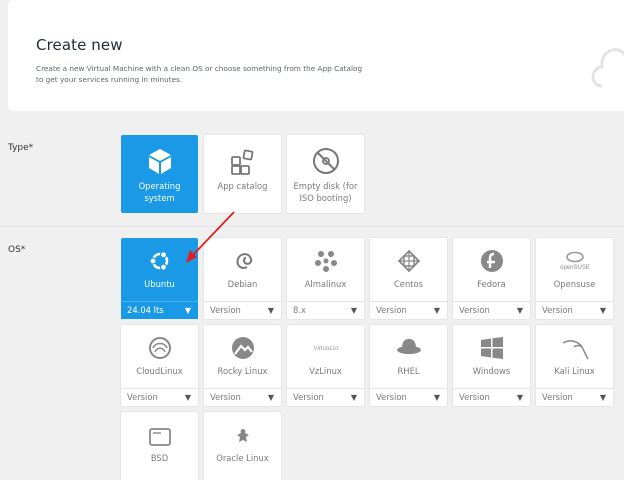  I want to click on os-name: Oracle Linux, so click(242, 458).